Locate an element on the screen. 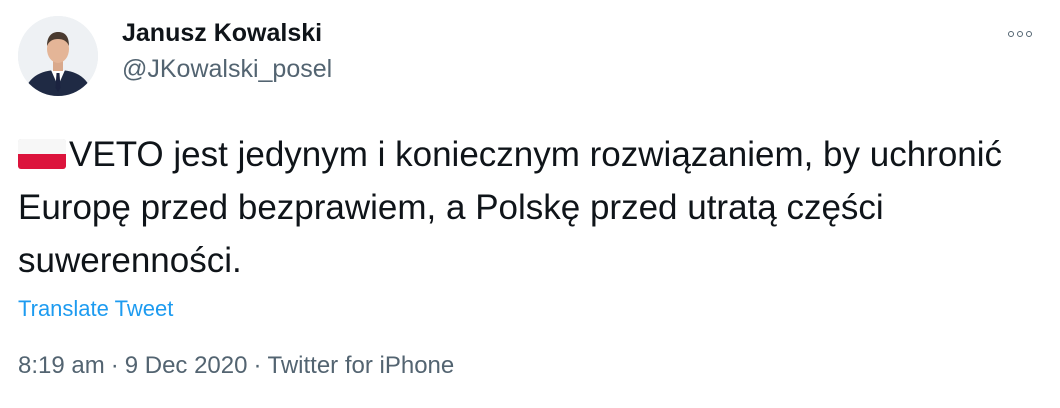 The image size is (1060, 408). profile-photo is located at coordinates (58, 56).